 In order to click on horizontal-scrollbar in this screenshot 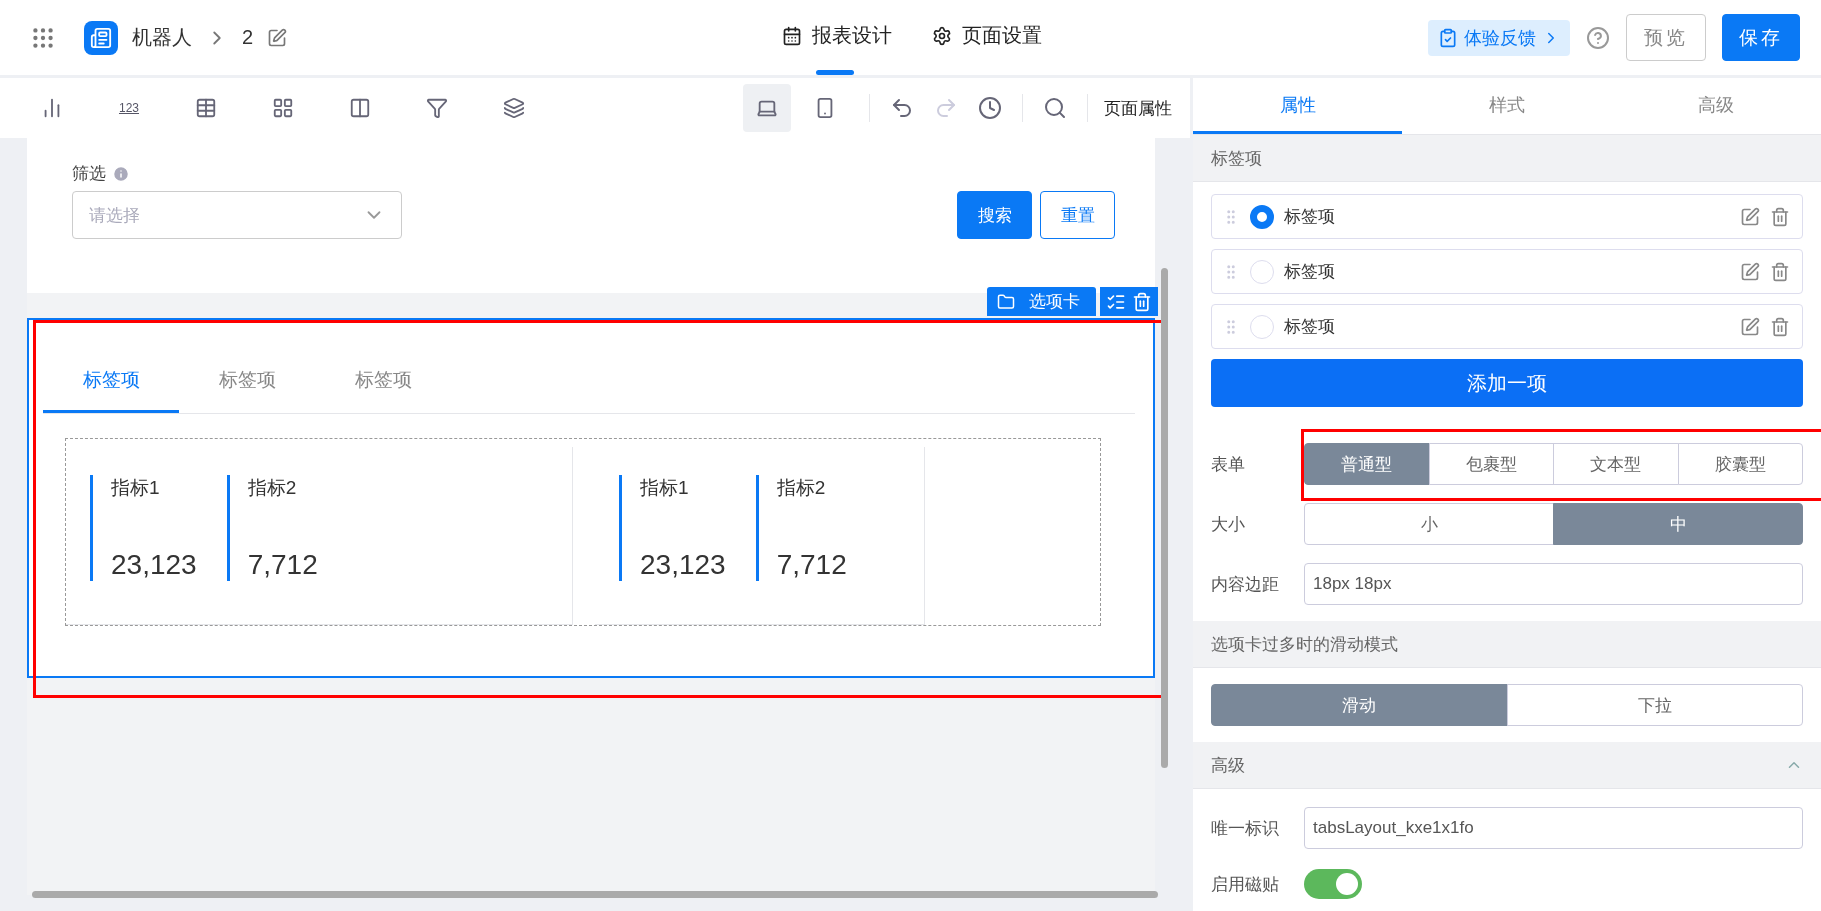, I will do `click(595, 894)`.